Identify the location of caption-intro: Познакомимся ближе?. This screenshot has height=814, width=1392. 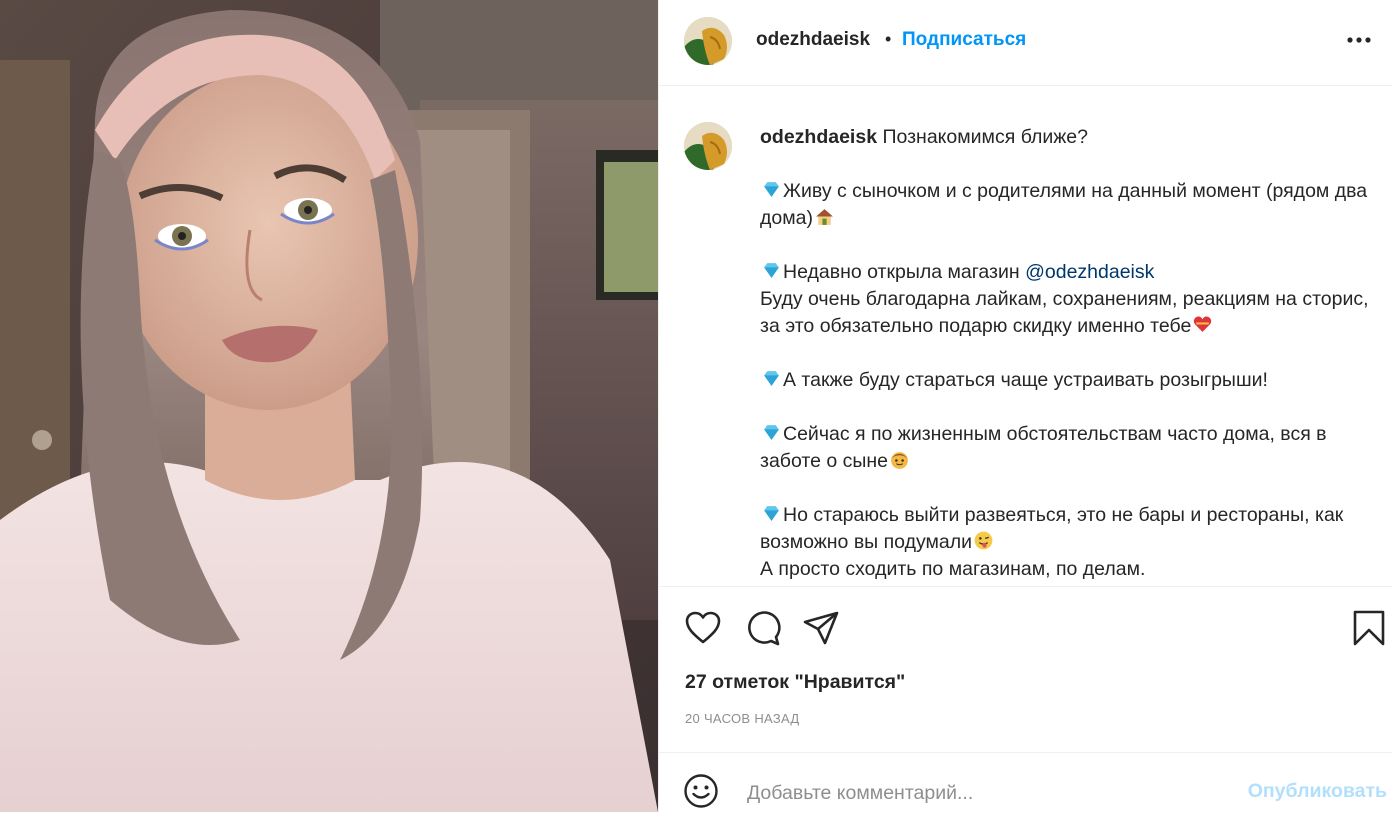
(985, 137).